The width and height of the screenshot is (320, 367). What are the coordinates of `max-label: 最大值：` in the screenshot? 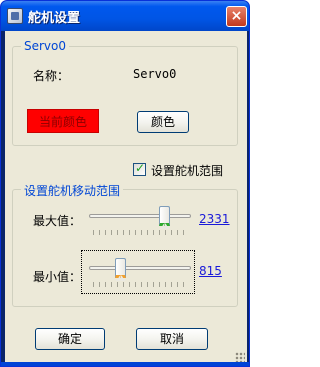 It's located at (57, 221).